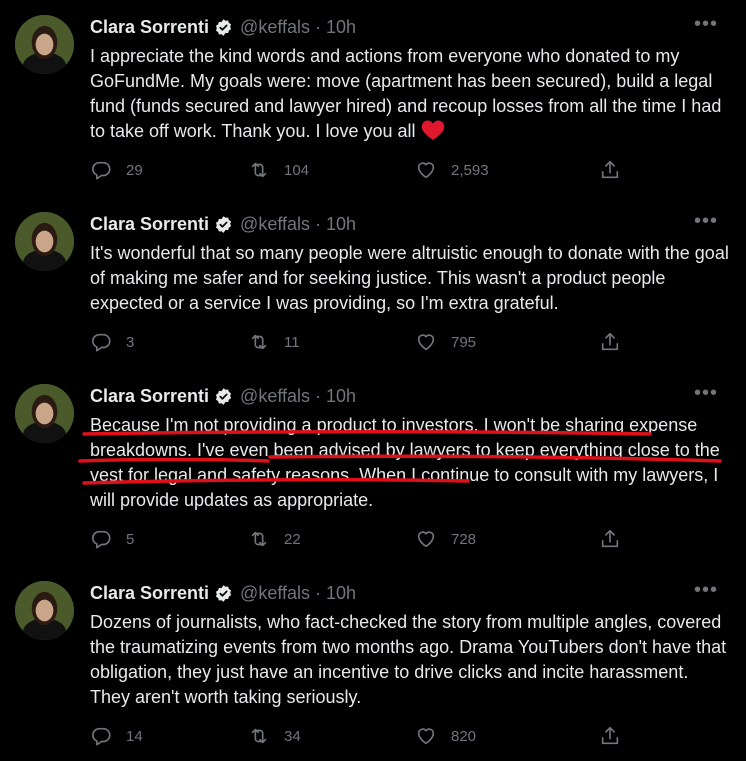 Image resolution: width=746 pixels, height=761 pixels. I want to click on reply-count: 29, so click(134, 170).